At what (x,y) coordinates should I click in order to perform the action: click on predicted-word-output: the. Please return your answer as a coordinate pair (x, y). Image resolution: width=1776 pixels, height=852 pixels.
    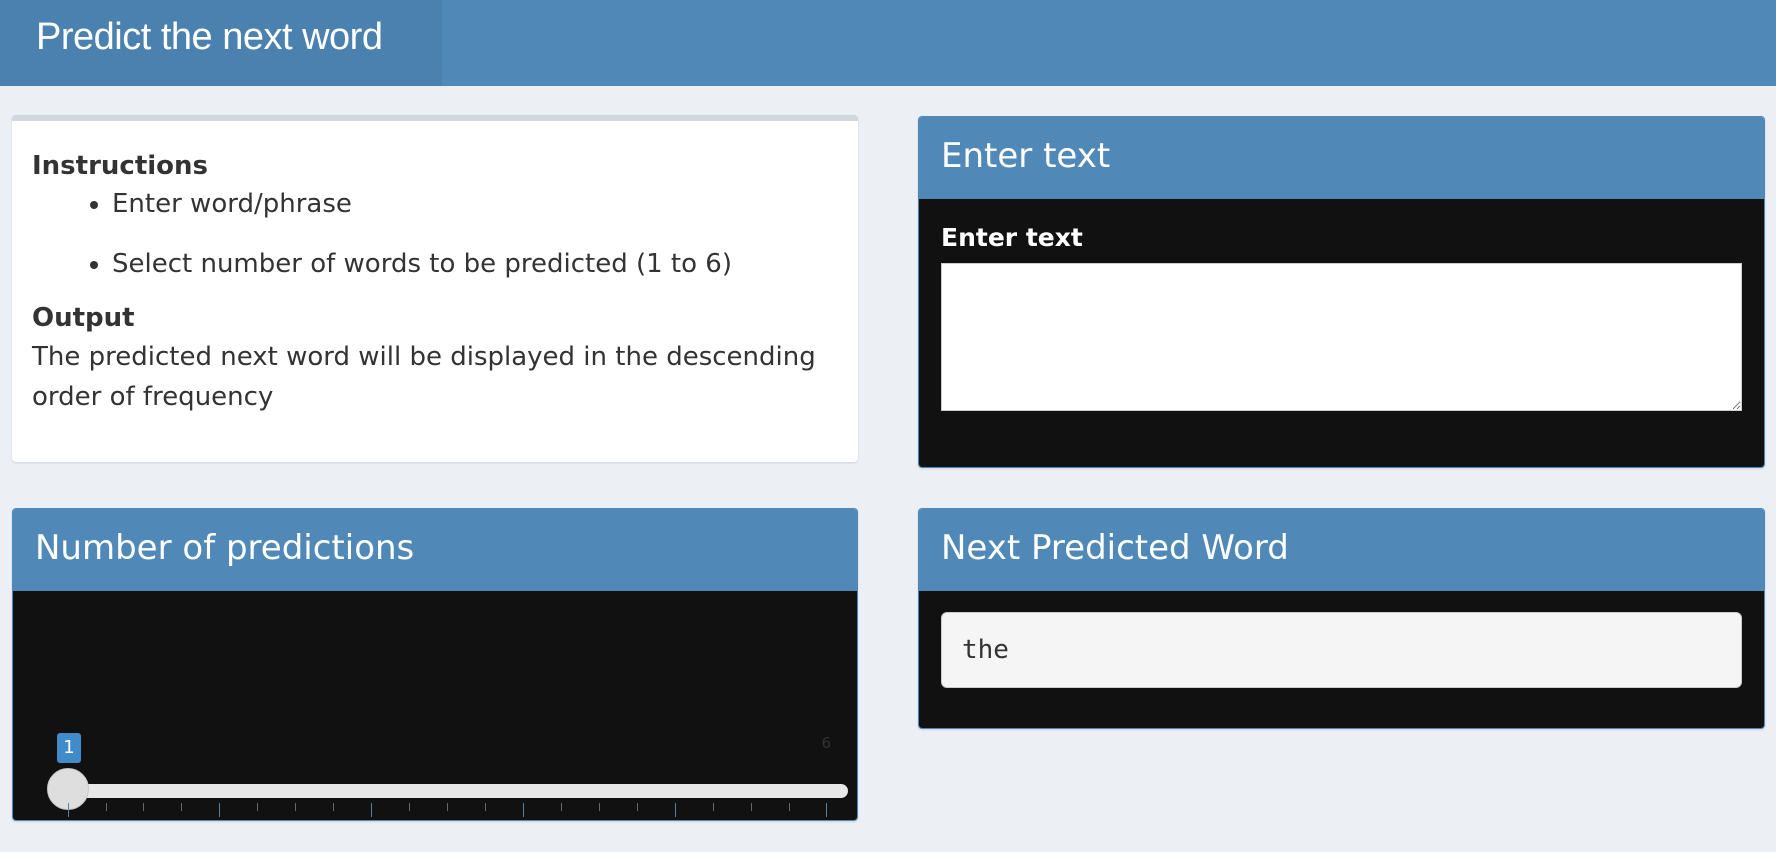
    Looking at the image, I should click on (1341, 650).